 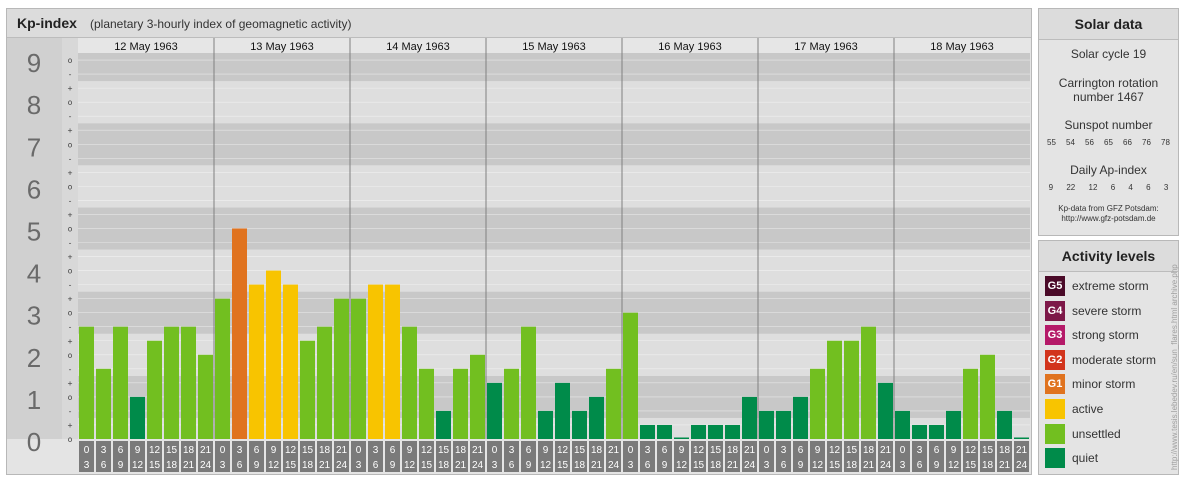 What do you see at coordinates (34, 231) in the screenshot?
I see `y-tick-label-5: 5` at bounding box center [34, 231].